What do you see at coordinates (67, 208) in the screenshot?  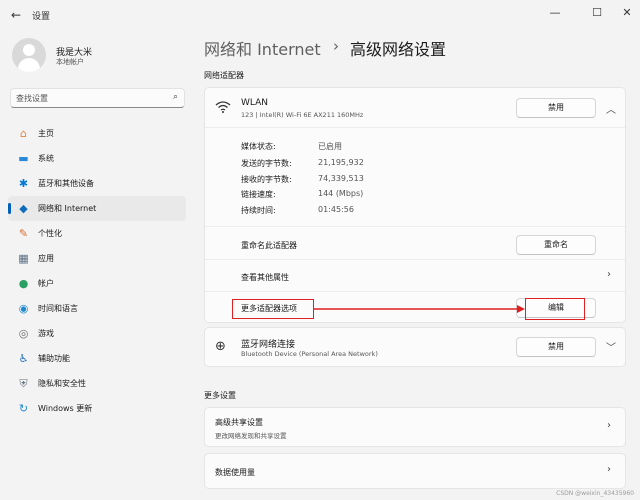 I see `sidebar-item-label: 网络和 Internet` at bounding box center [67, 208].